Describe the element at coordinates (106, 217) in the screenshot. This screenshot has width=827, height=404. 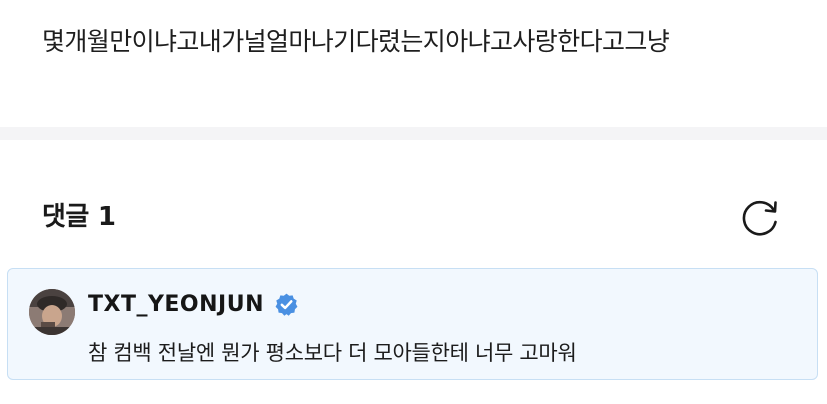
I see `comments-count: 1` at that location.